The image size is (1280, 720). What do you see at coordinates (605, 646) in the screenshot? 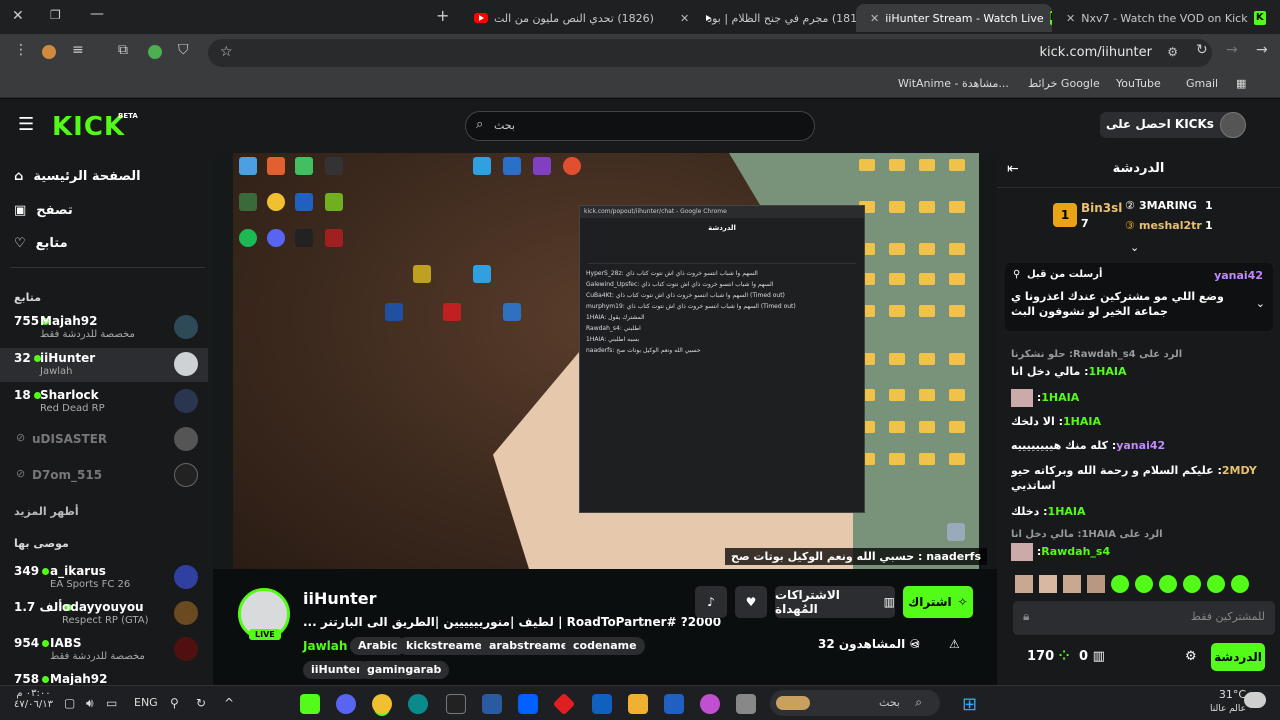
I see `tag-codename: codename` at bounding box center [605, 646].